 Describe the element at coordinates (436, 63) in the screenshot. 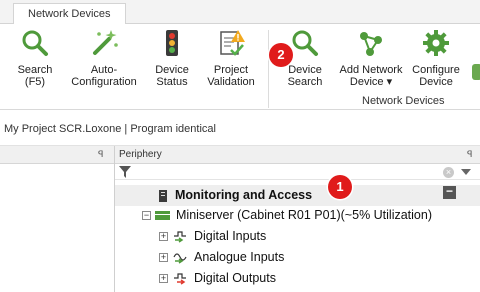

I see `configure-device-button: Configure Device` at that location.